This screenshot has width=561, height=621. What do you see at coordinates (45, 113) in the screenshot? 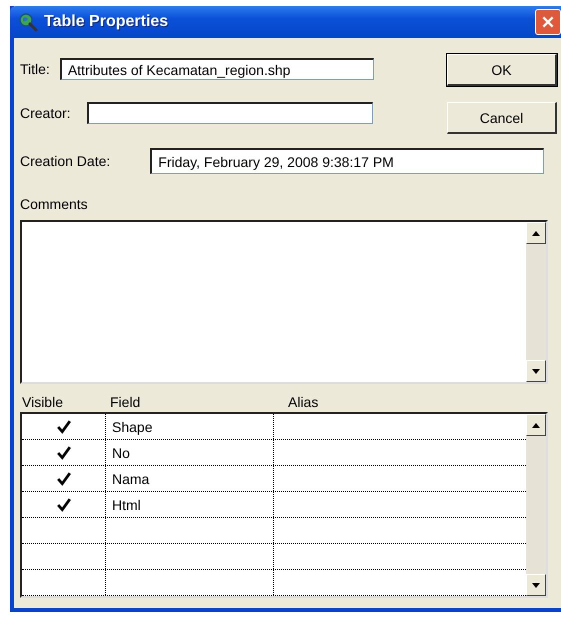
I see `creator-label: Creator:` at bounding box center [45, 113].